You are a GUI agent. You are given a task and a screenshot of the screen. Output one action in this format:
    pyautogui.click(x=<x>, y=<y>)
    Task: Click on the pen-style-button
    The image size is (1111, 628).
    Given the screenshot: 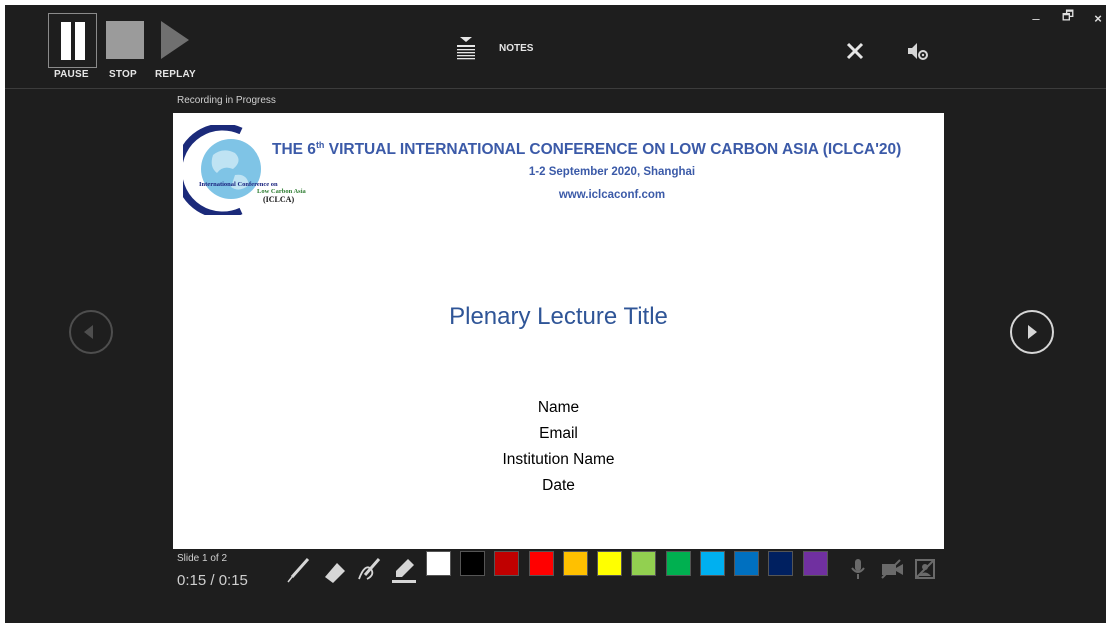 What is the action you would take?
    pyautogui.click(x=369, y=570)
    